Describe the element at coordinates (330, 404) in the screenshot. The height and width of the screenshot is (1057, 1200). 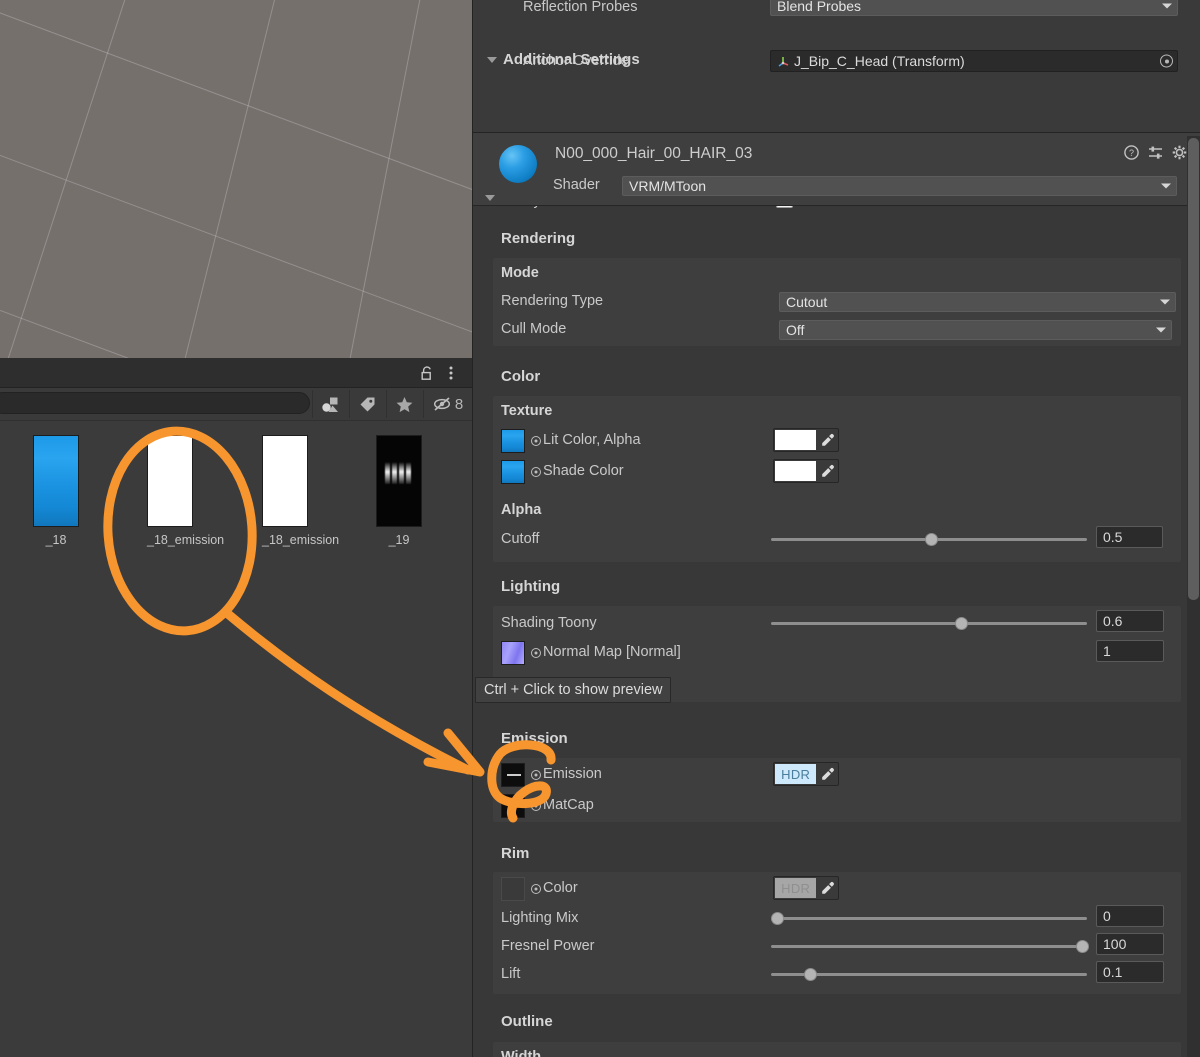
I see `filter-by-type-button` at that location.